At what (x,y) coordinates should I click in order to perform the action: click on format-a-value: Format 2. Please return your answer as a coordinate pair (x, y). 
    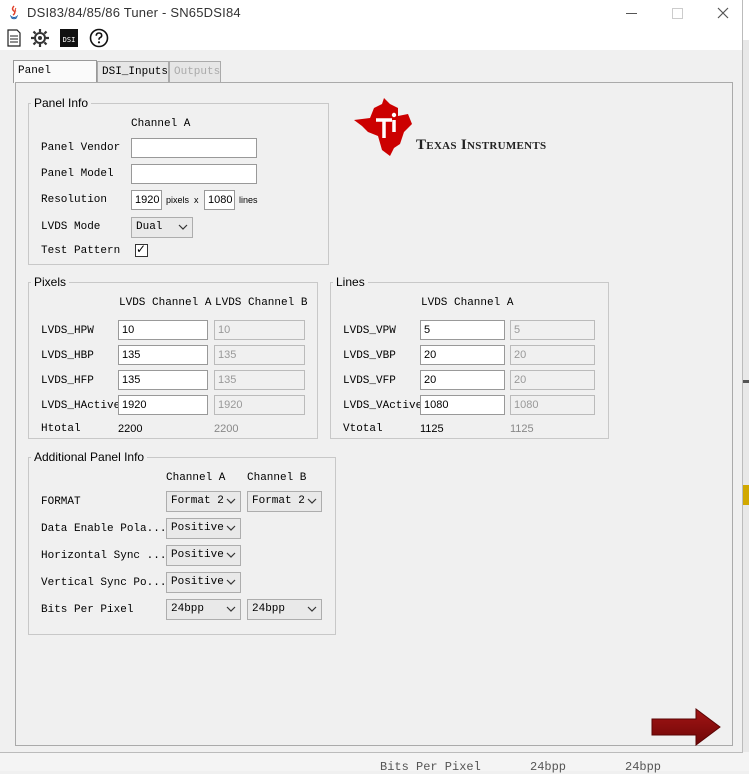
    Looking at the image, I should click on (197, 501).